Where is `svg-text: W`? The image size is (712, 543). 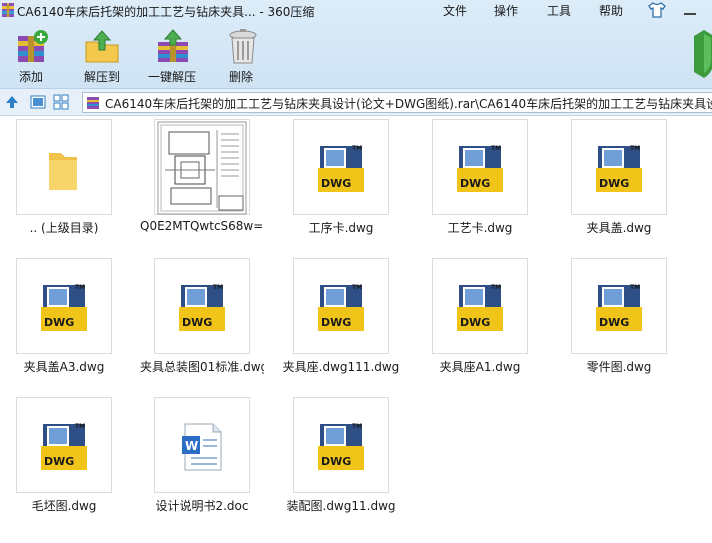
svg-text: W is located at coordinates (191, 446).